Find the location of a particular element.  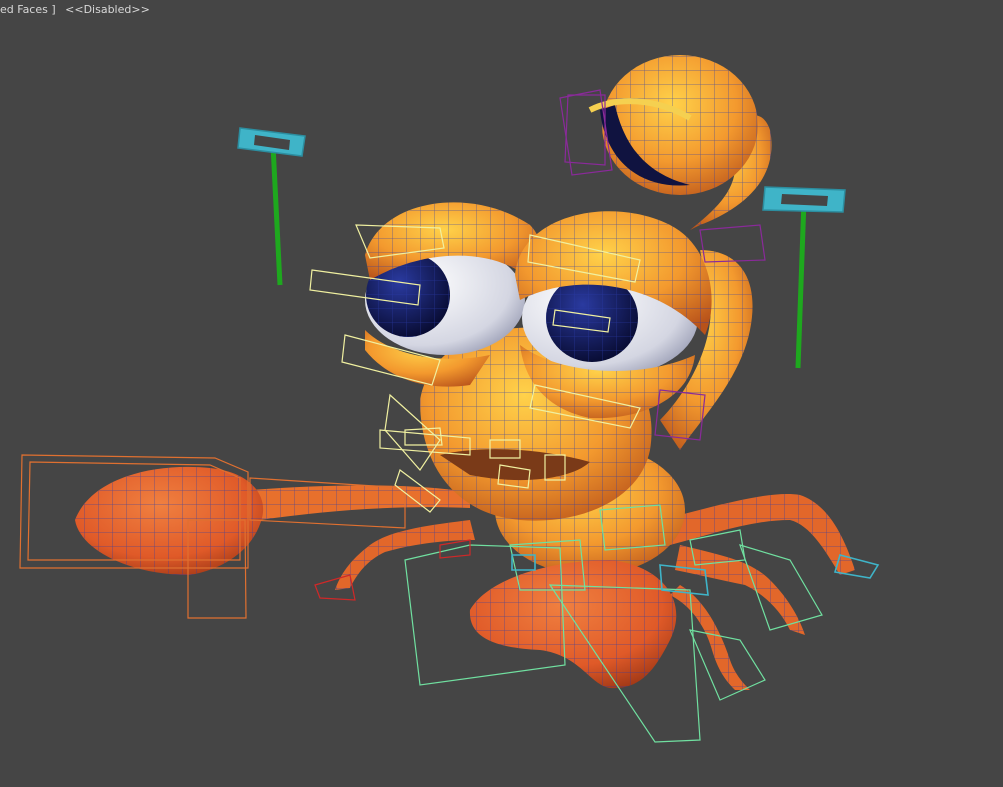

right-legs is located at coordinates (757, 592).